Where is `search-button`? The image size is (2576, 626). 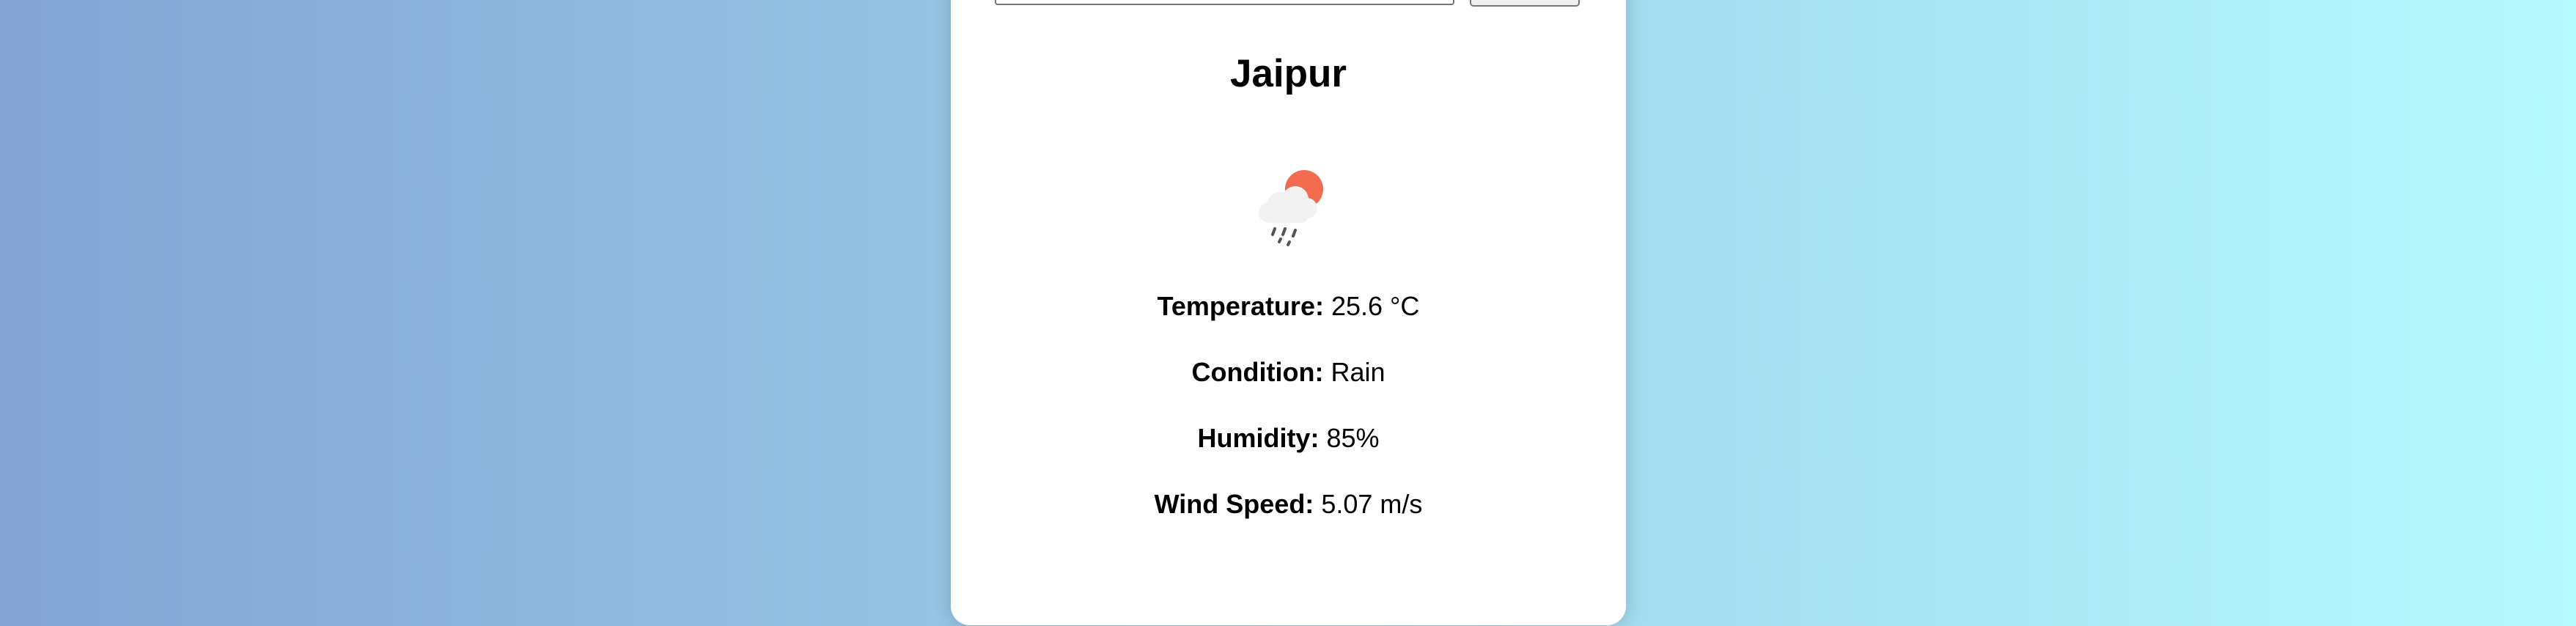 search-button is located at coordinates (1525, 4).